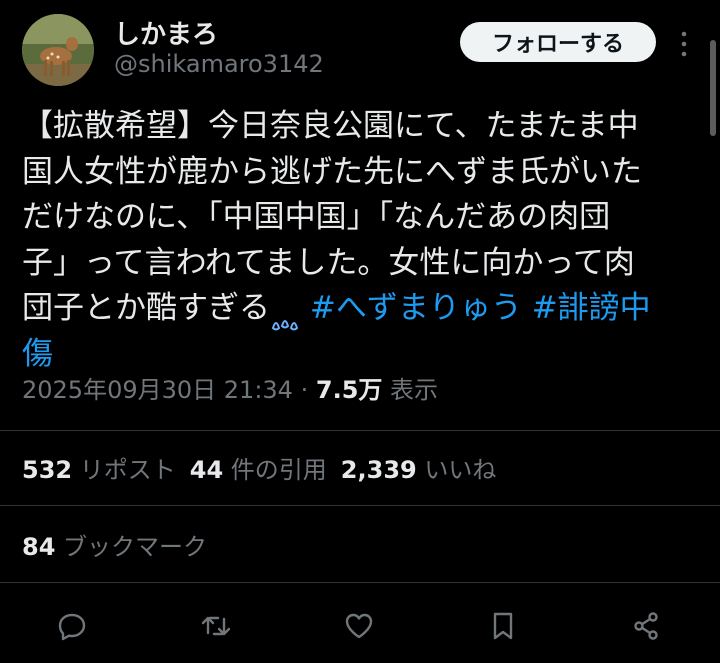  I want to click on hashtag-link: 傷, so click(37, 354).